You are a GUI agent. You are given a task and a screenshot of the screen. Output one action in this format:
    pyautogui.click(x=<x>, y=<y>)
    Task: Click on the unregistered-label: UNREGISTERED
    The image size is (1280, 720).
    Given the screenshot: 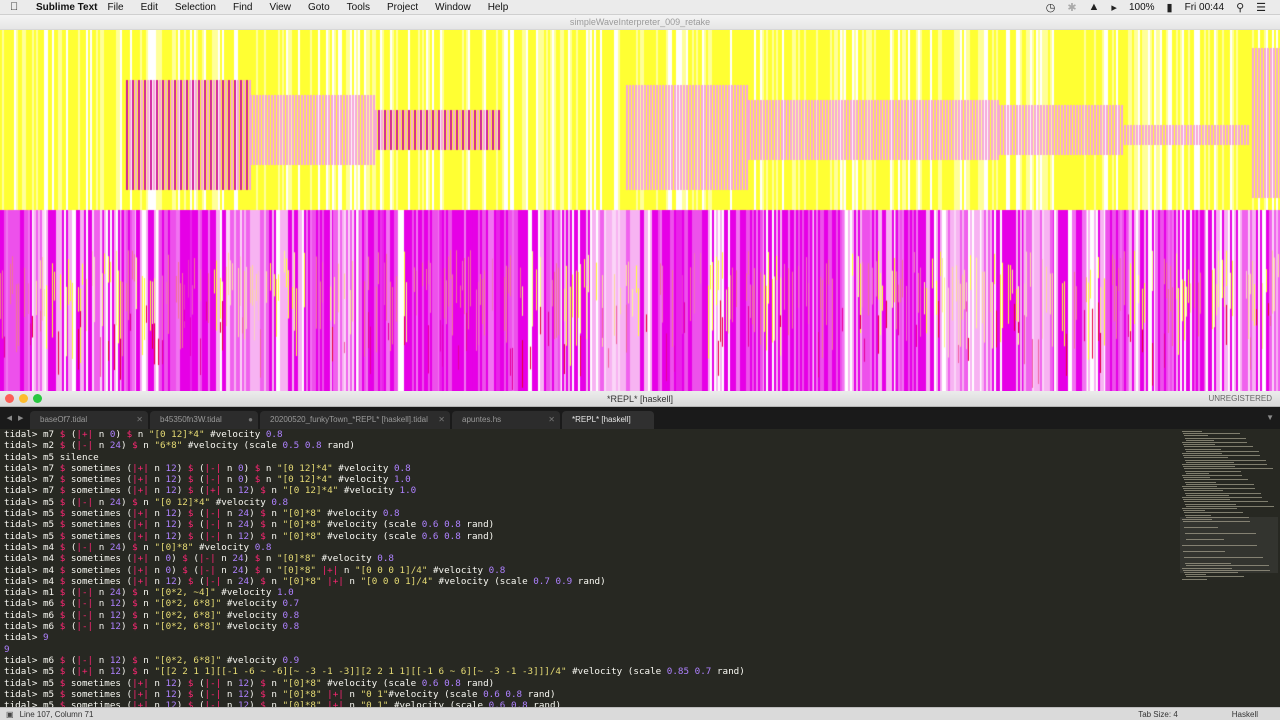 What is the action you would take?
    pyautogui.click(x=1240, y=398)
    